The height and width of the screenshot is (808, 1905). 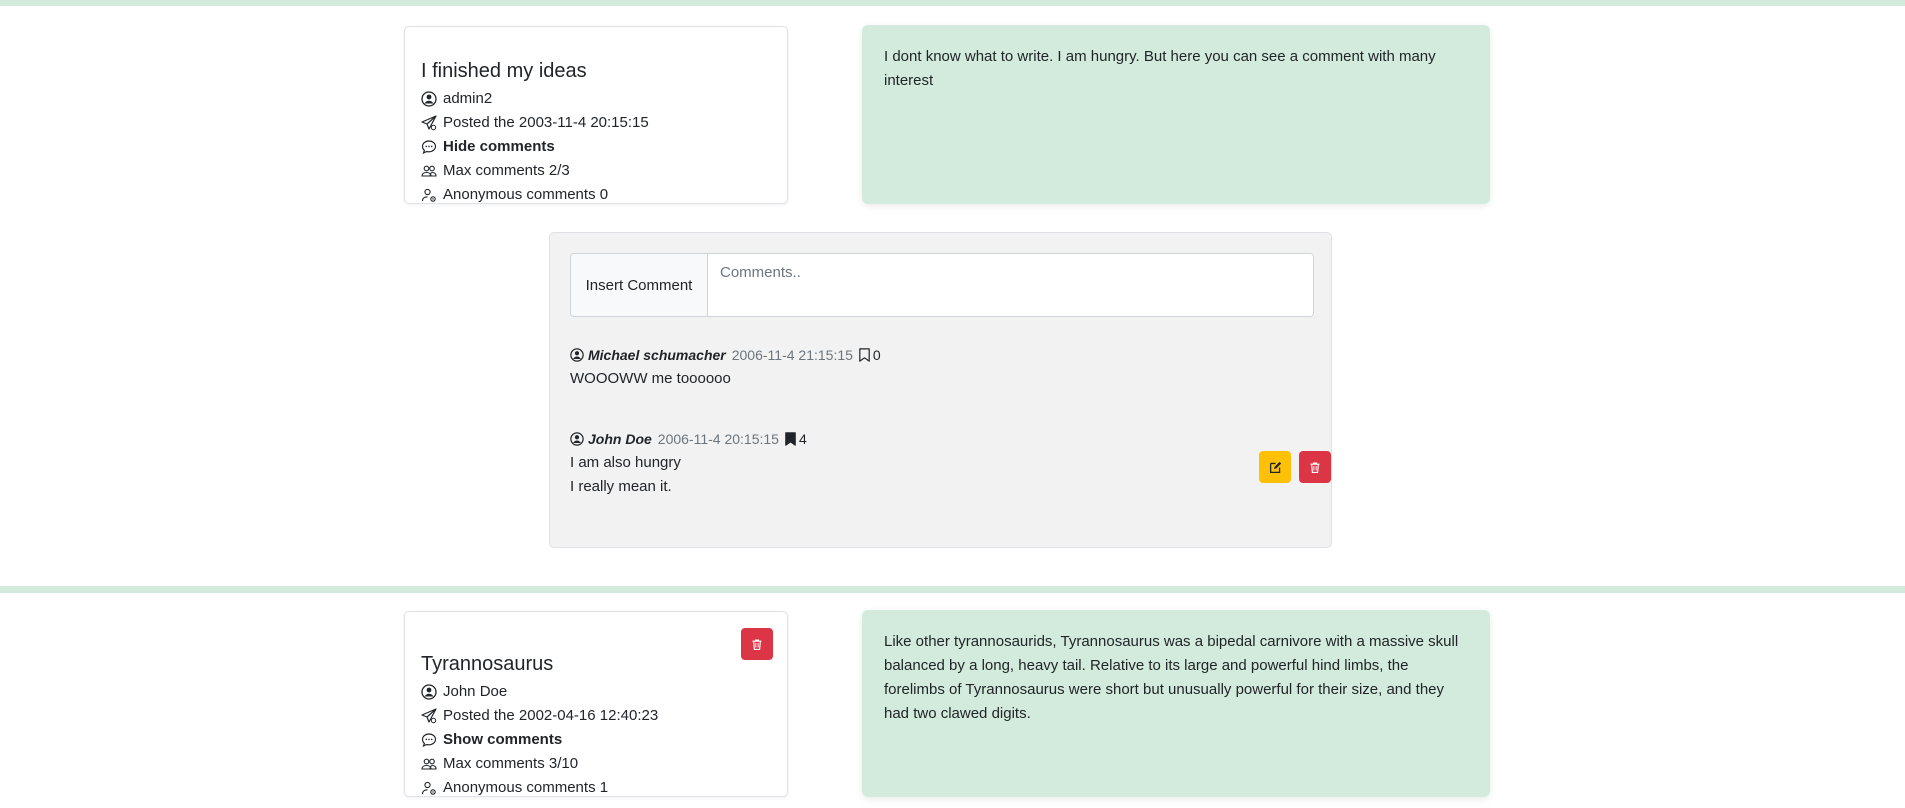 I want to click on anonymous-comments: Anonymous comments 0, so click(x=596, y=195).